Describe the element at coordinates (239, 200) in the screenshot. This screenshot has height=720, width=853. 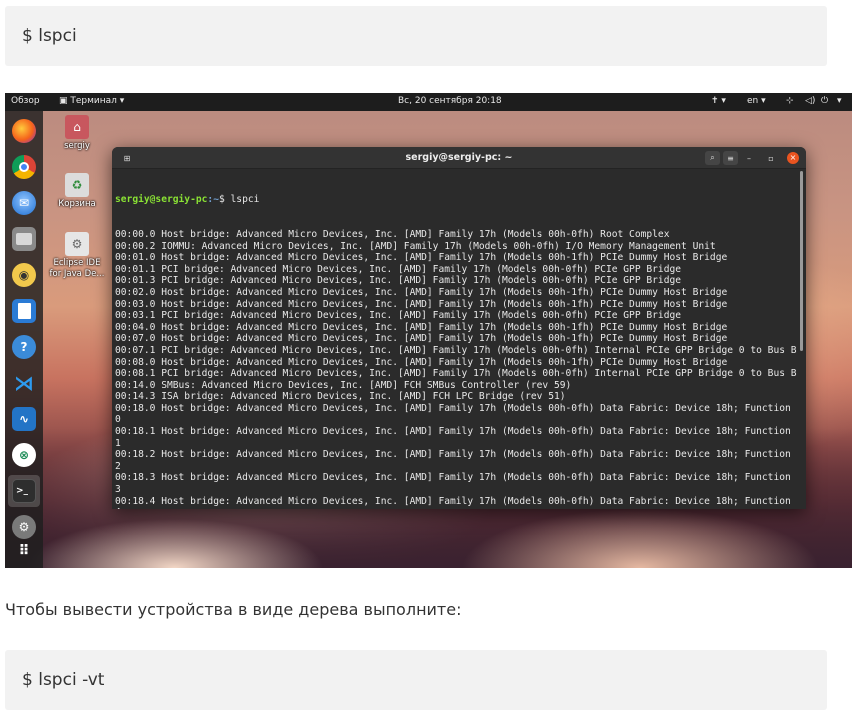
I see `prompt-command: $ lspci` at that location.